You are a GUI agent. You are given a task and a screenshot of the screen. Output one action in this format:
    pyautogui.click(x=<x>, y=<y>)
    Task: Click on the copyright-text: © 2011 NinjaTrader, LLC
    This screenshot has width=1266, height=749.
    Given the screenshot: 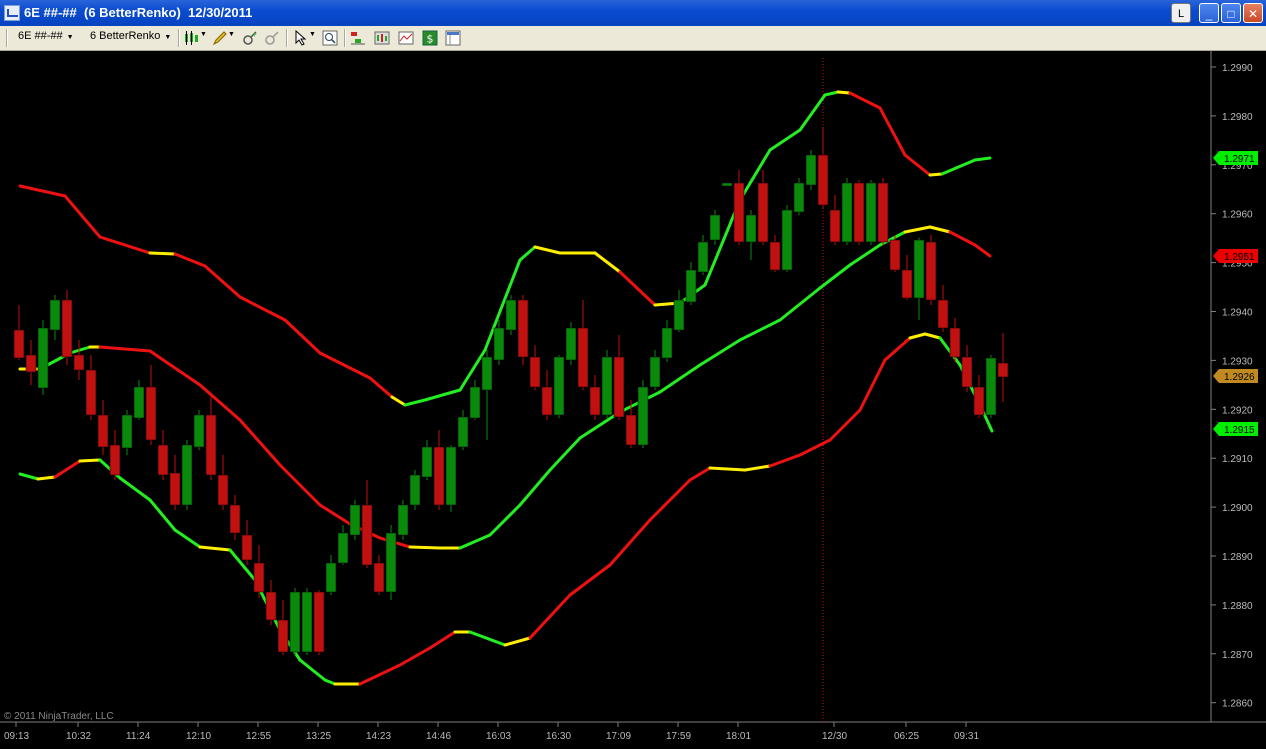 What is the action you would take?
    pyautogui.click(x=59, y=716)
    